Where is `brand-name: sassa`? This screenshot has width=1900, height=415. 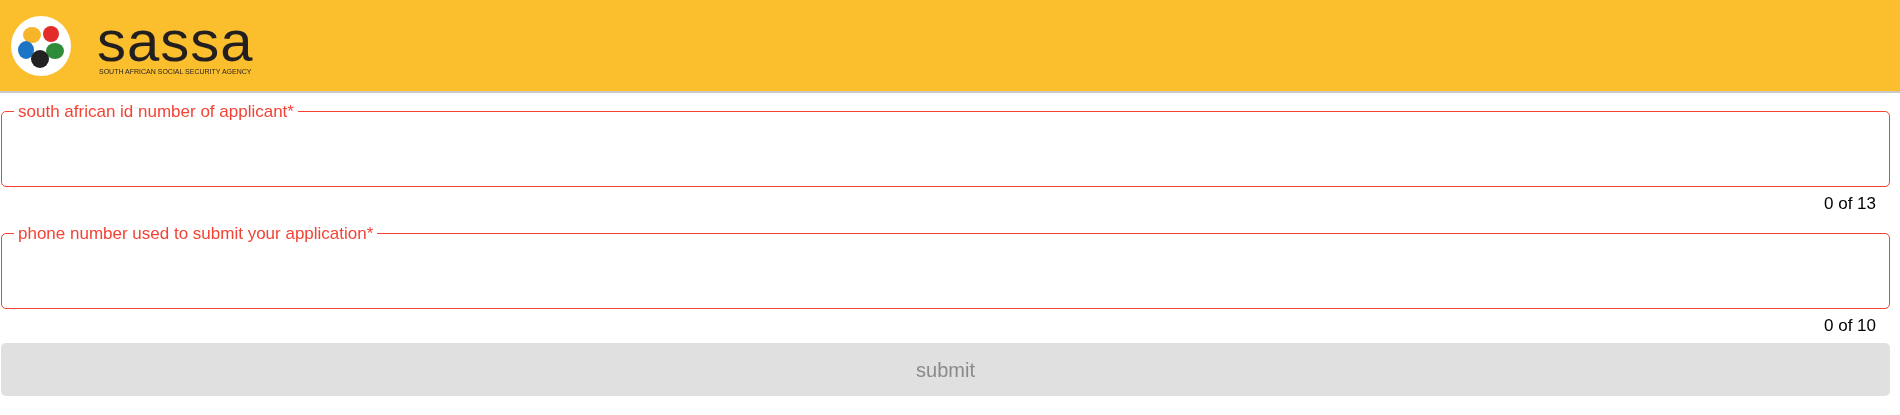 brand-name: sassa is located at coordinates (175, 41).